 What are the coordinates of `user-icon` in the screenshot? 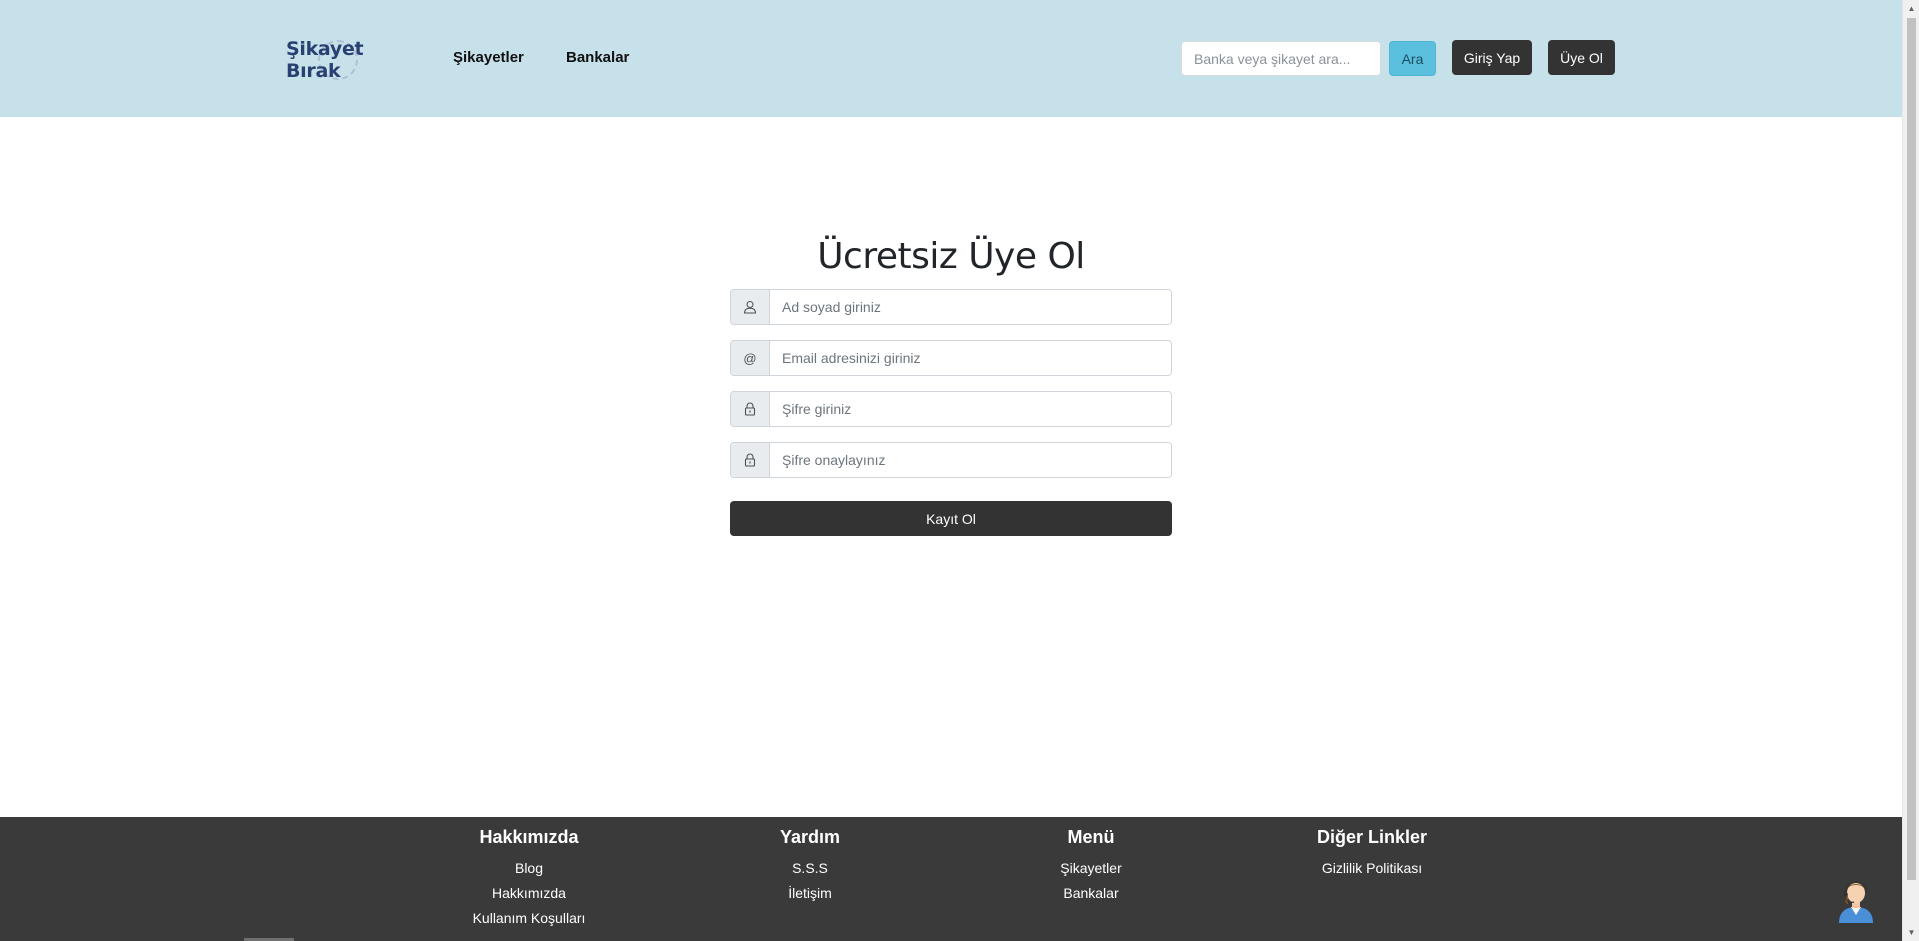 It's located at (750, 307).